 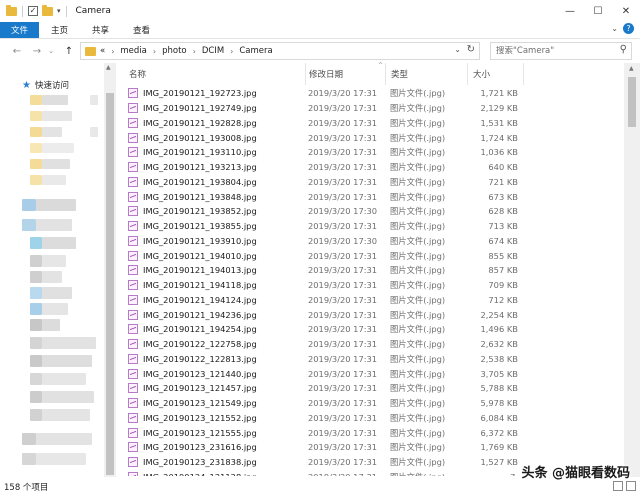 I want to click on tab-view: 查看, so click(x=141, y=30).